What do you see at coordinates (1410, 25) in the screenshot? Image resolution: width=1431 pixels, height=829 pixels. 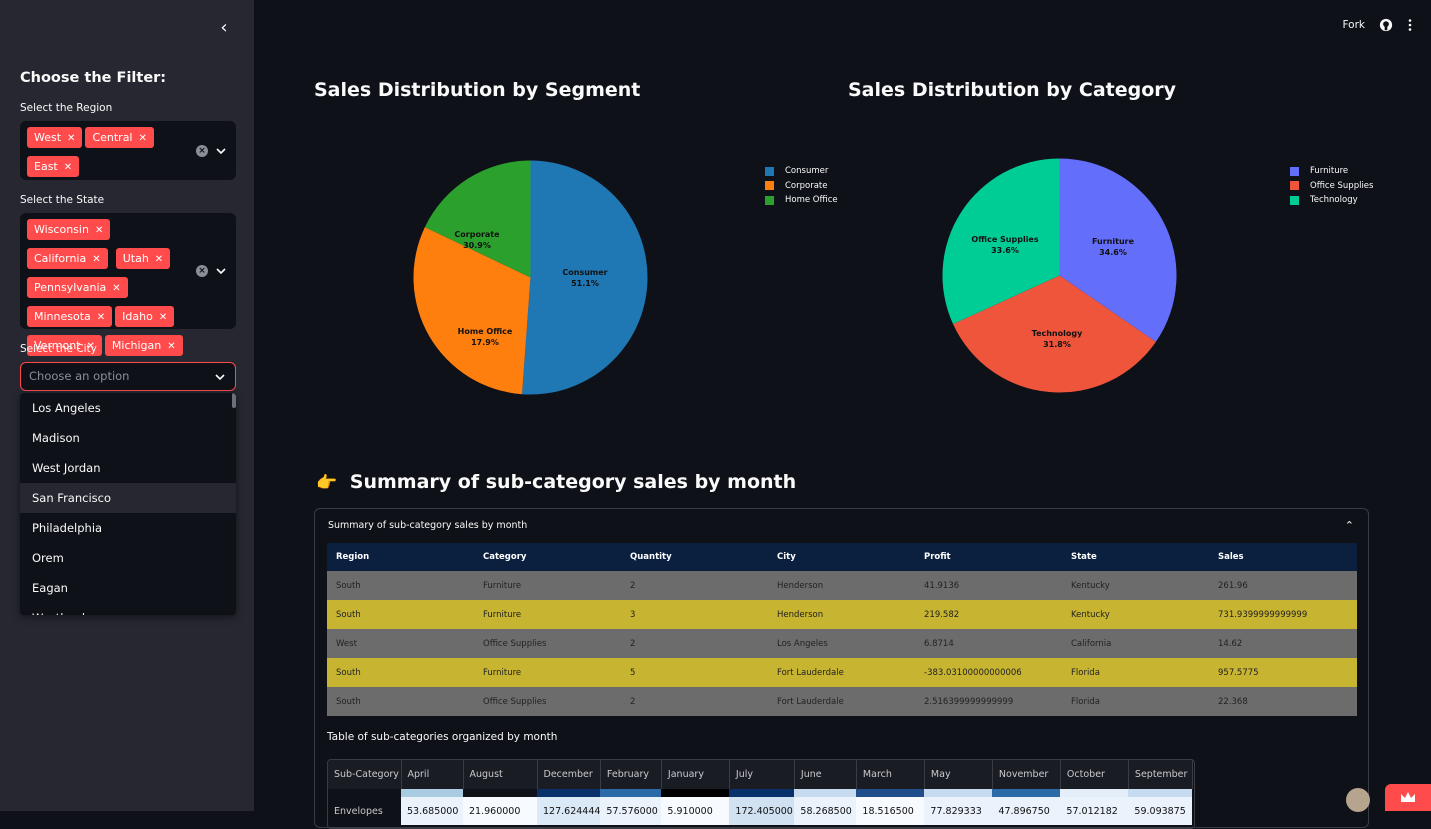 I see `more-menu-icon` at bounding box center [1410, 25].